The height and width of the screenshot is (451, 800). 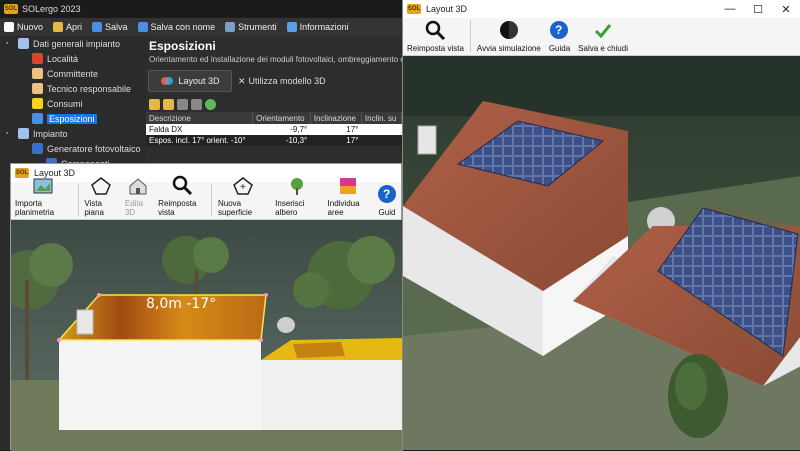 What do you see at coordinates (196, 104) in the screenshot?
I see `delete-exposure-icon` at bounding box center [196, 104].